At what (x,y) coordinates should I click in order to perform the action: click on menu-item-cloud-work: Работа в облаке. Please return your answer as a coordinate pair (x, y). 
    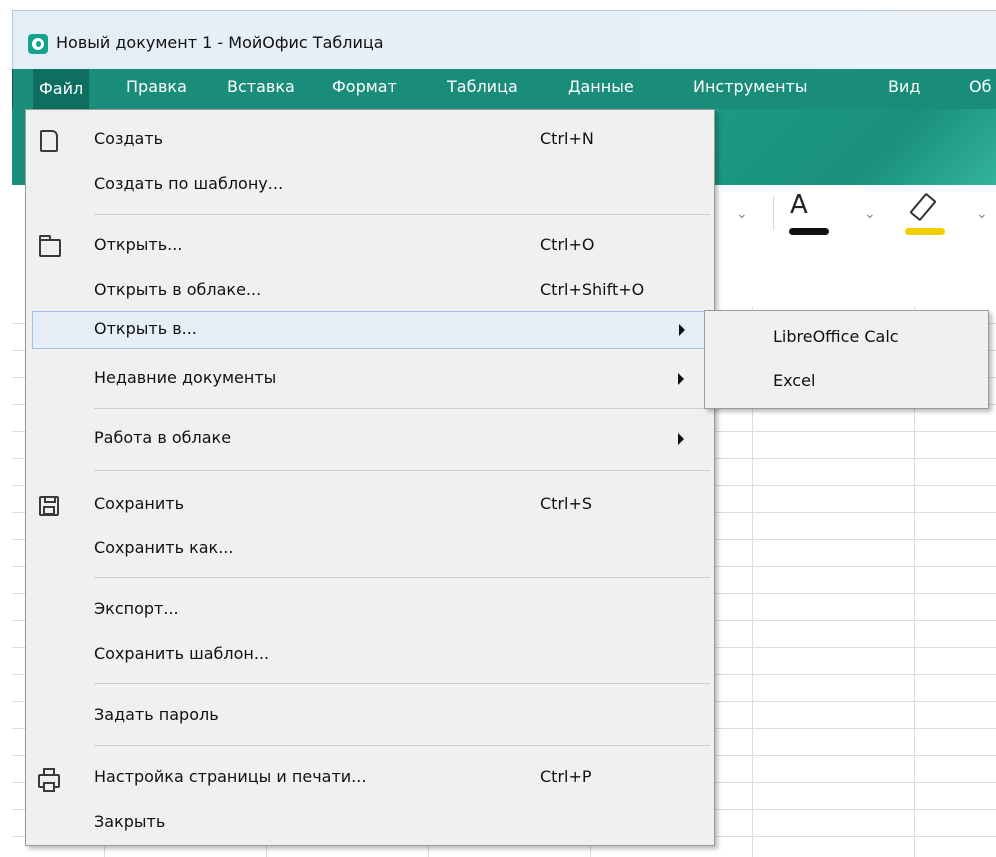
    Looking at the image, I should click on (369, 439).